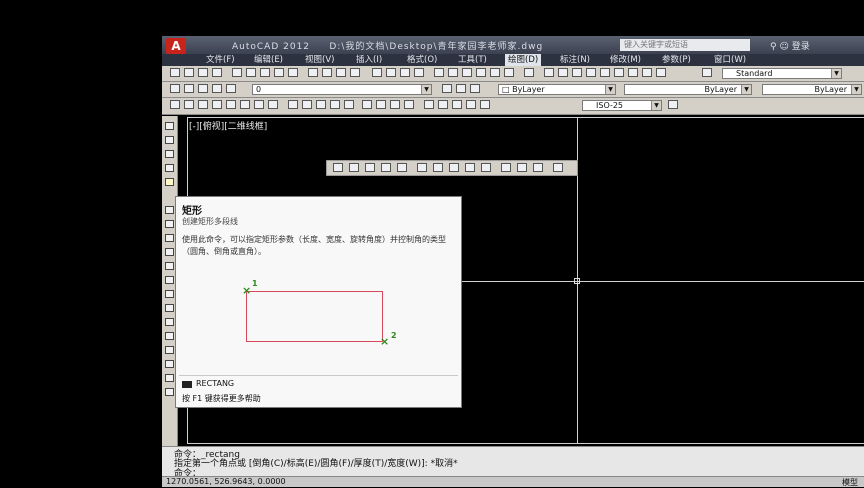 The image size is (864, 488). I want to click on quick-dim-icon, so click(293, 104).